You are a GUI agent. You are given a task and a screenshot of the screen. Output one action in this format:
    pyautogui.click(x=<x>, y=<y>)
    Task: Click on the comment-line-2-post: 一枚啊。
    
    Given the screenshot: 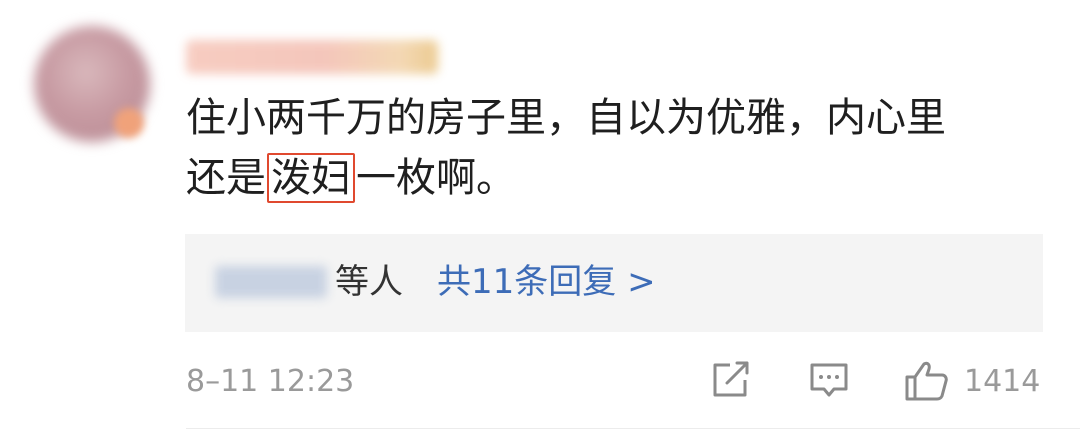 What is the action you would take?
    pyautogui.click(x=436, y=178)
    